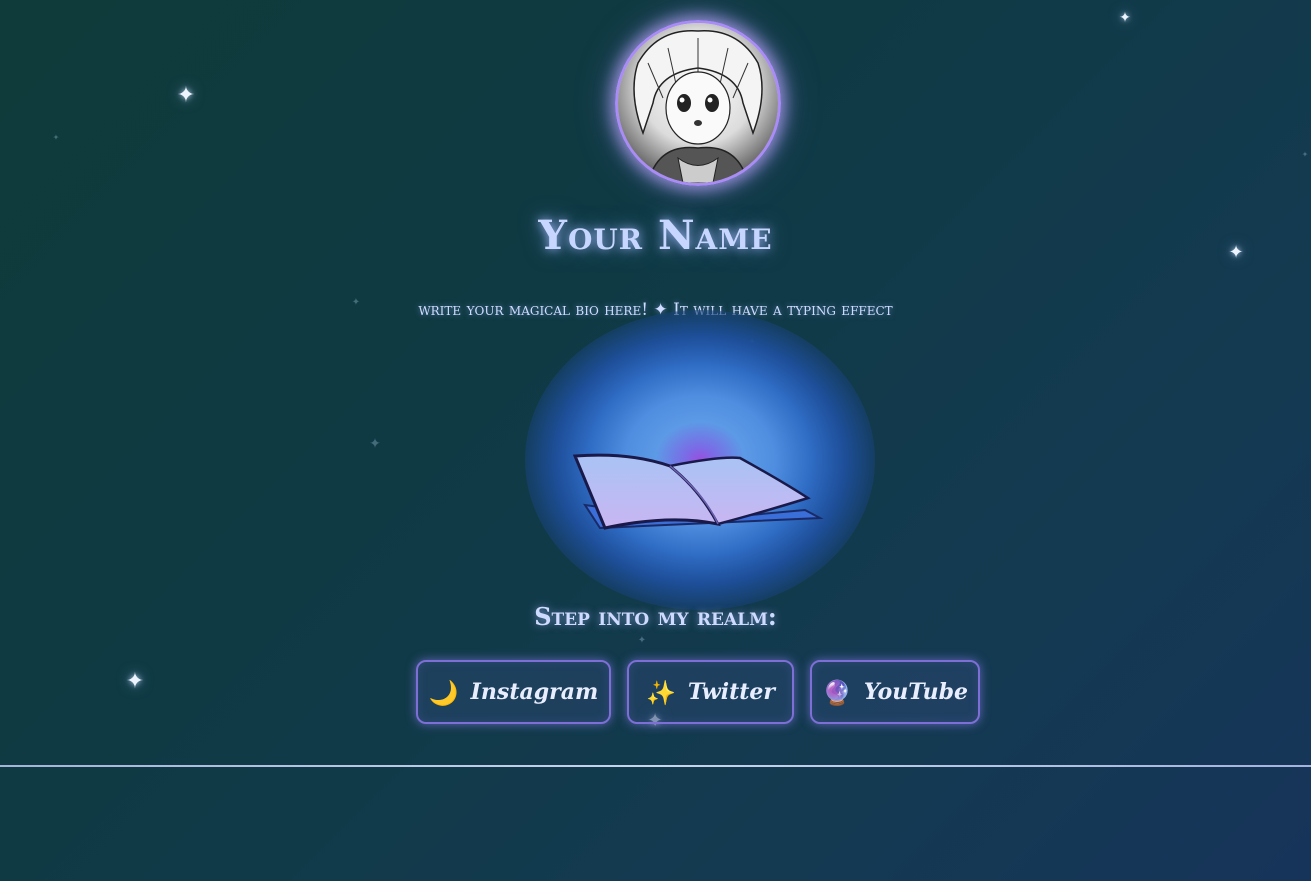 This screenshot has height=881, width=1311. What do you see at coordinates (443, 692) in the screenshot?
I see `moon-icon: 🌙` at bounding box center [443, 692].